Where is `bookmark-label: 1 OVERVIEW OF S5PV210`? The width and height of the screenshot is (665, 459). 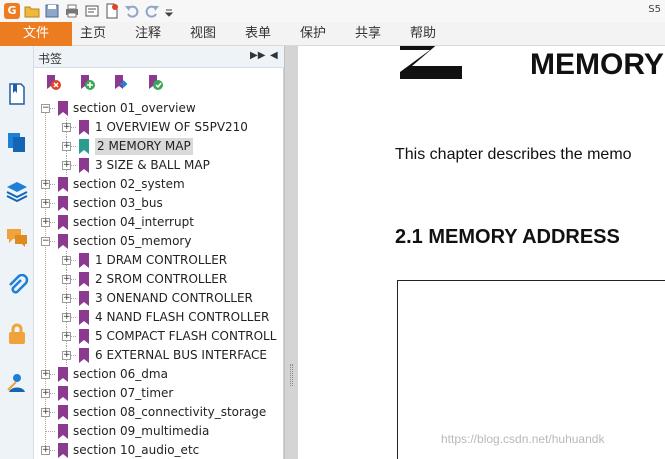
bookmark-label: 1 OVERVIEW OF S5PV210 is located at coordinates (171, 127).